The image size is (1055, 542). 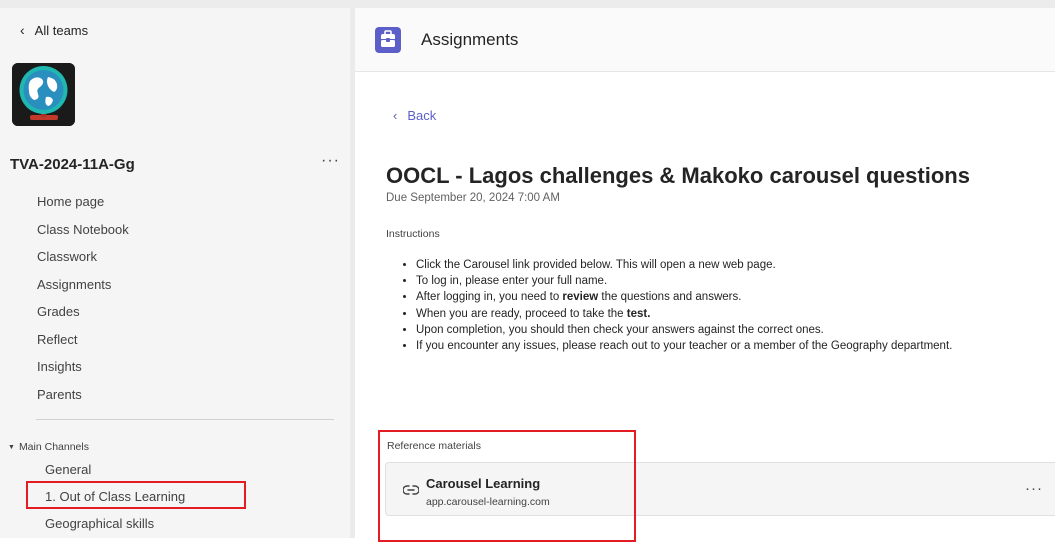 What do you see at coordinates (1034, 488) in the screenshot?
I see `reference-more-options-button: ···` at bounding box center [1034, 488].